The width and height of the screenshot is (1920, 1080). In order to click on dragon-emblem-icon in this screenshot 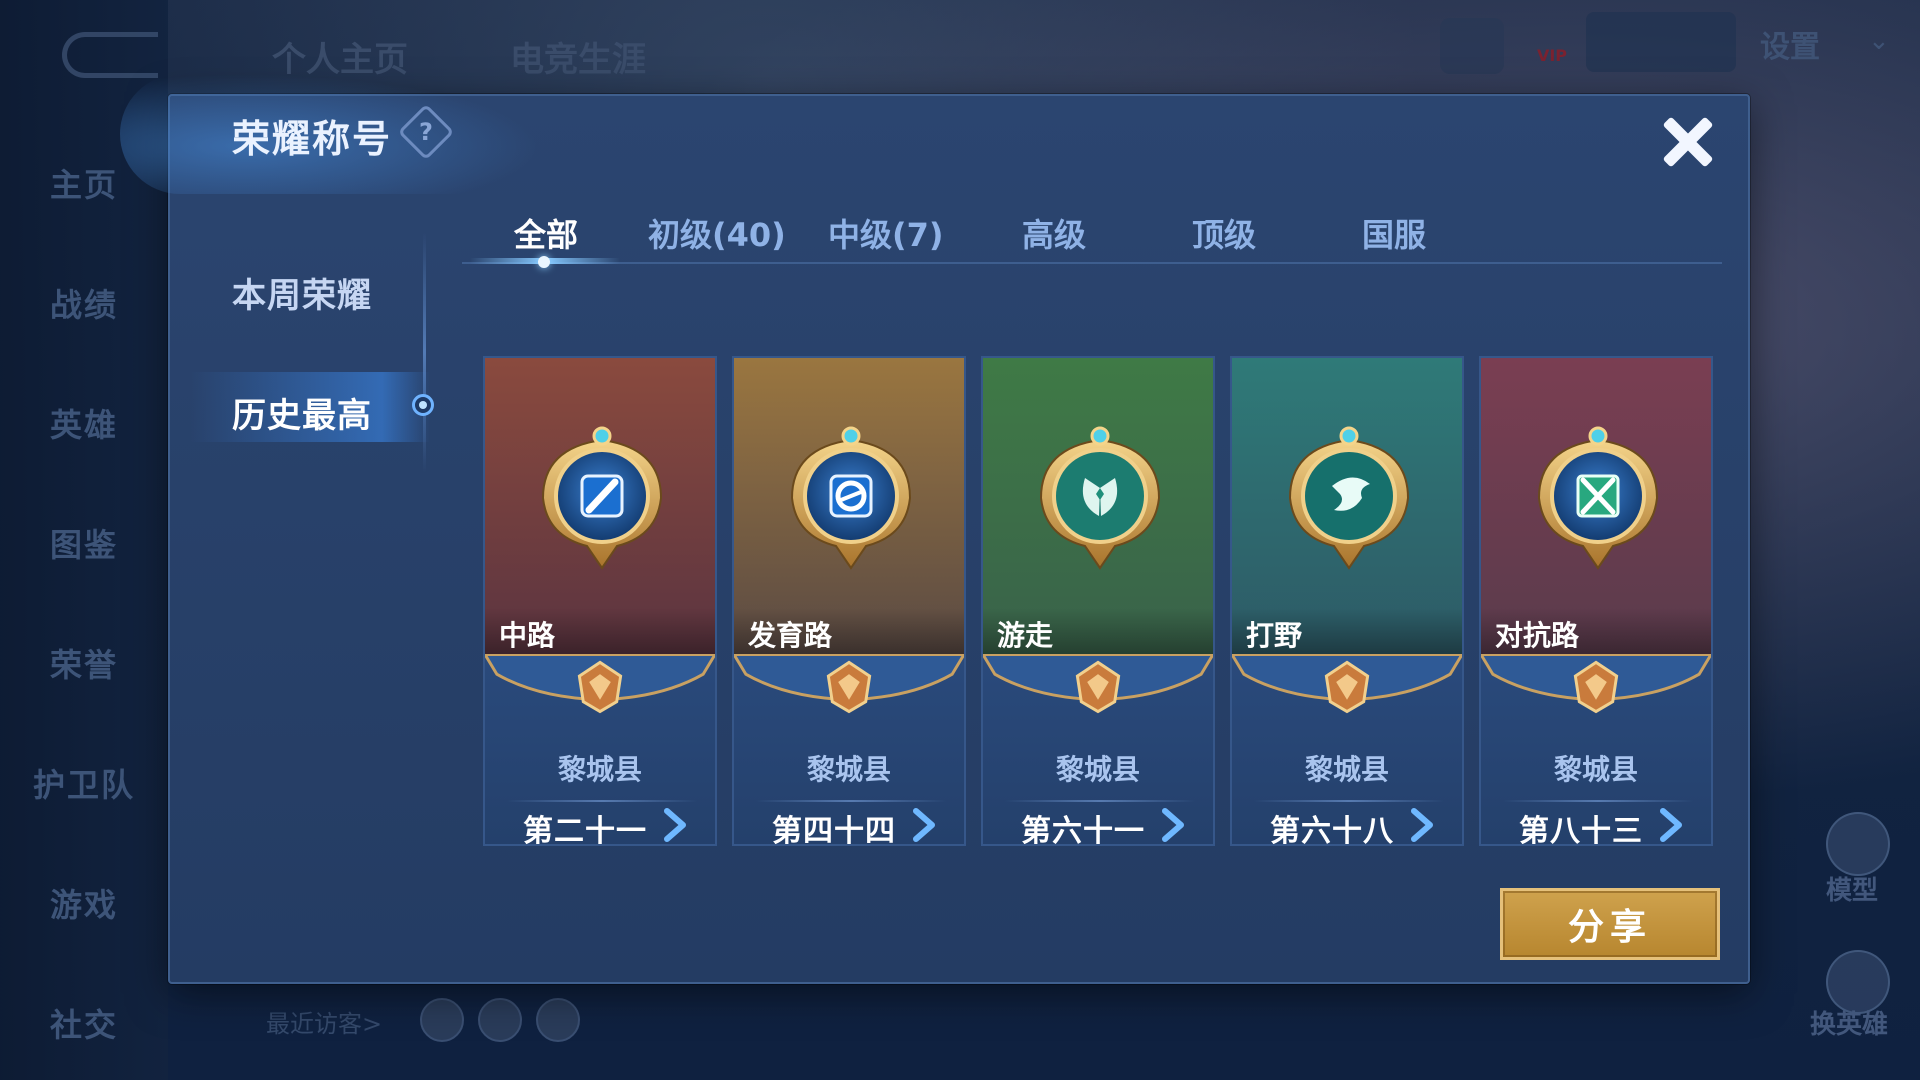, I will do `click(1349, 498)`.